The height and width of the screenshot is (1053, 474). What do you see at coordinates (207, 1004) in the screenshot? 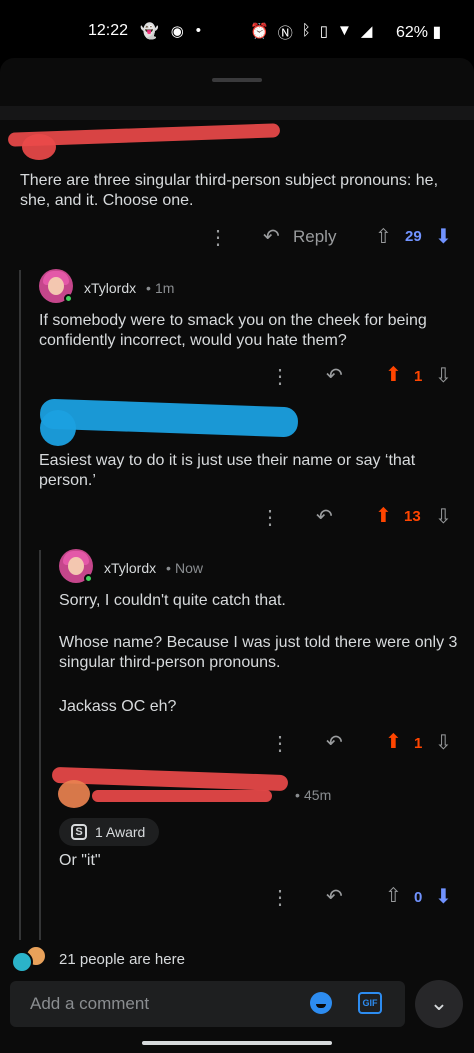
I see `comment-input: Add a comment` at bounding box center [207, 1004].